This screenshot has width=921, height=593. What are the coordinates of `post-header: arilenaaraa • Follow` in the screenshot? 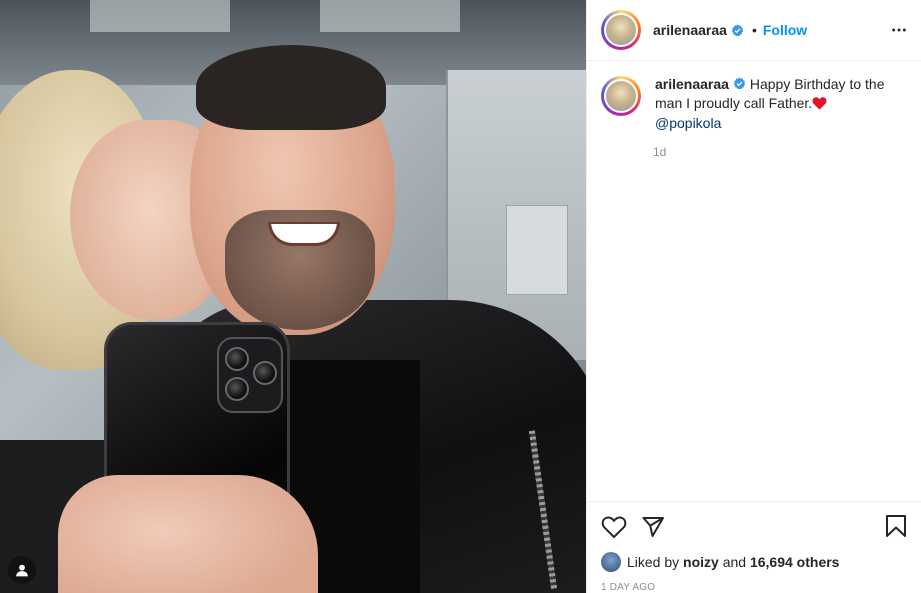 It's located at (754, 30).